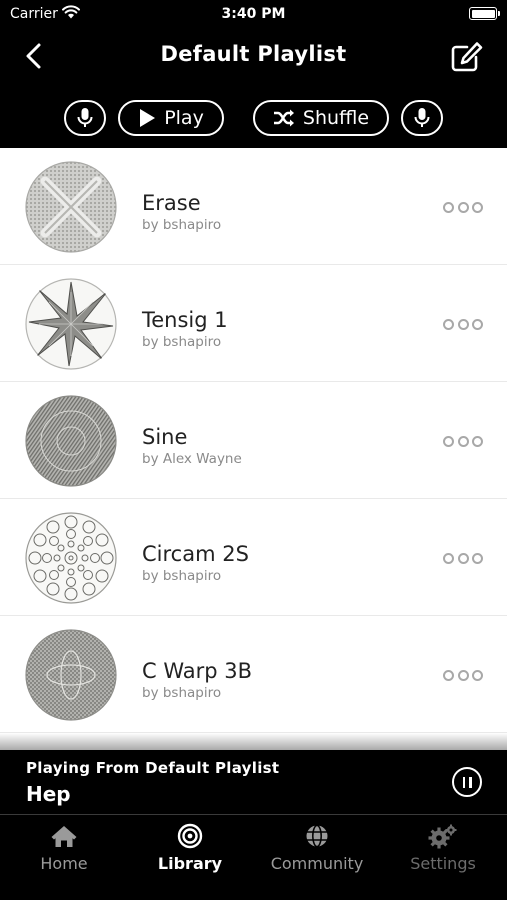  I want to click on play-icon, so click(148, 118).